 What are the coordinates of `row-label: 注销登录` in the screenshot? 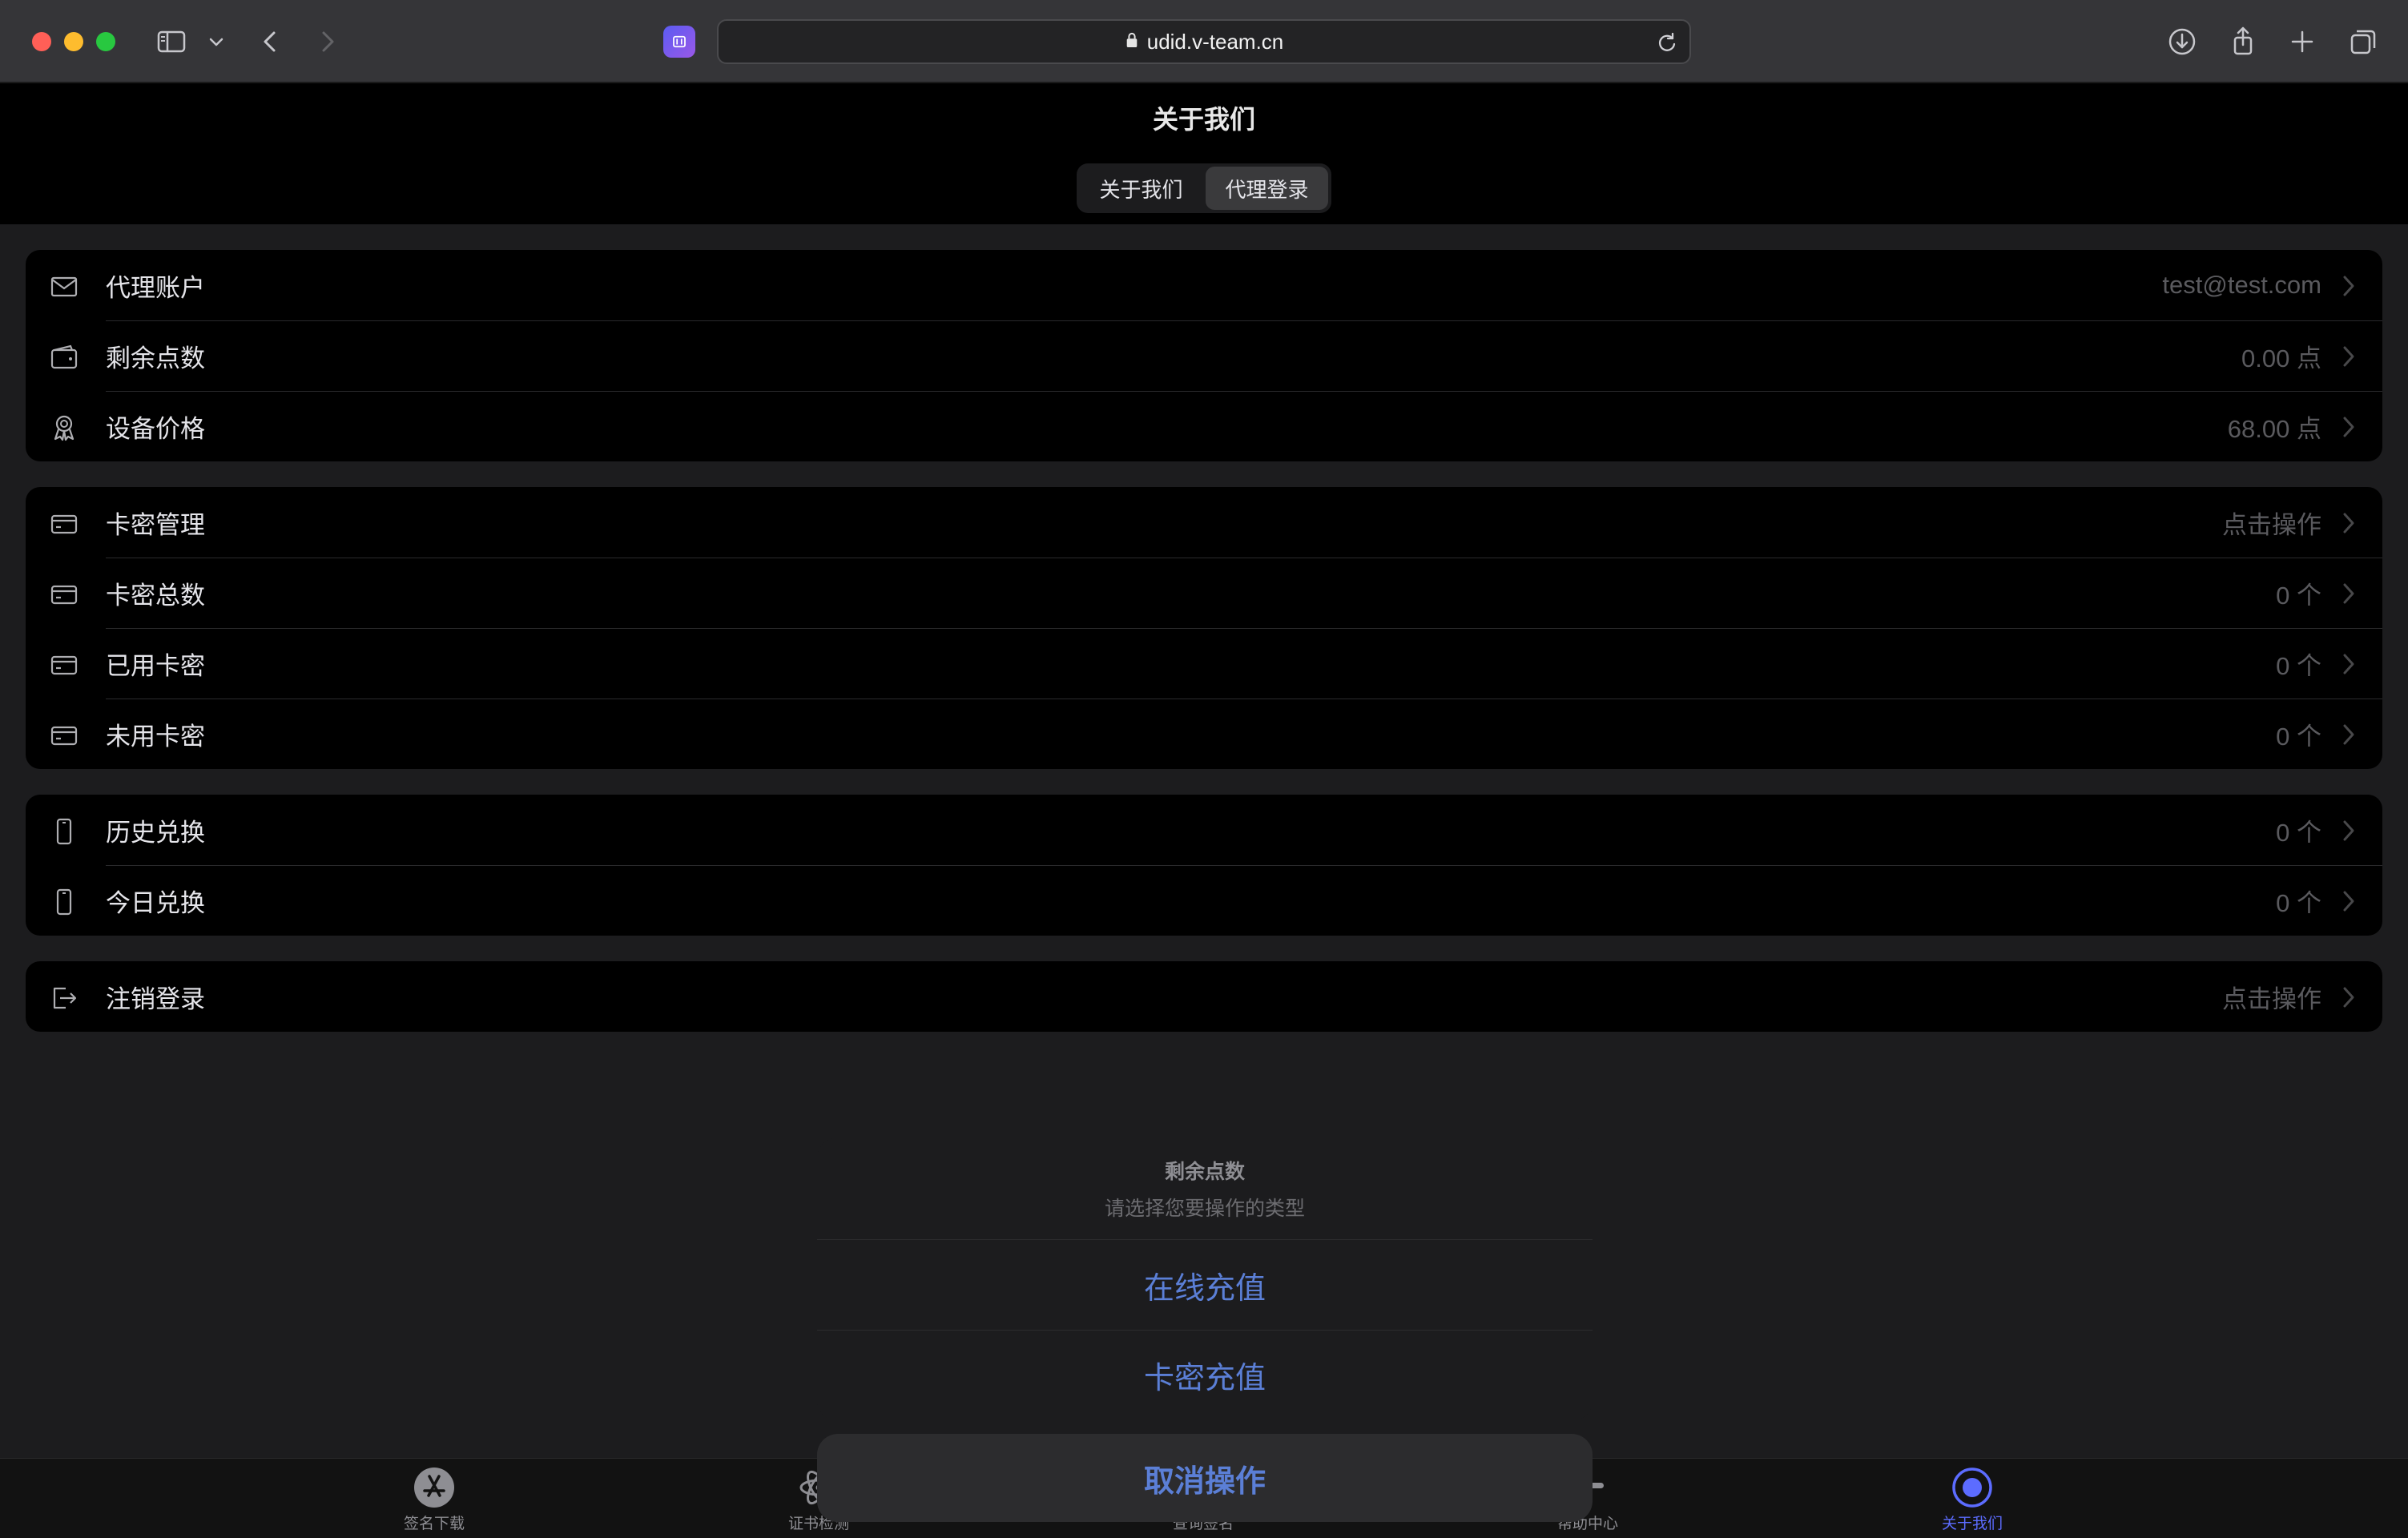 It's located at (155, 999).